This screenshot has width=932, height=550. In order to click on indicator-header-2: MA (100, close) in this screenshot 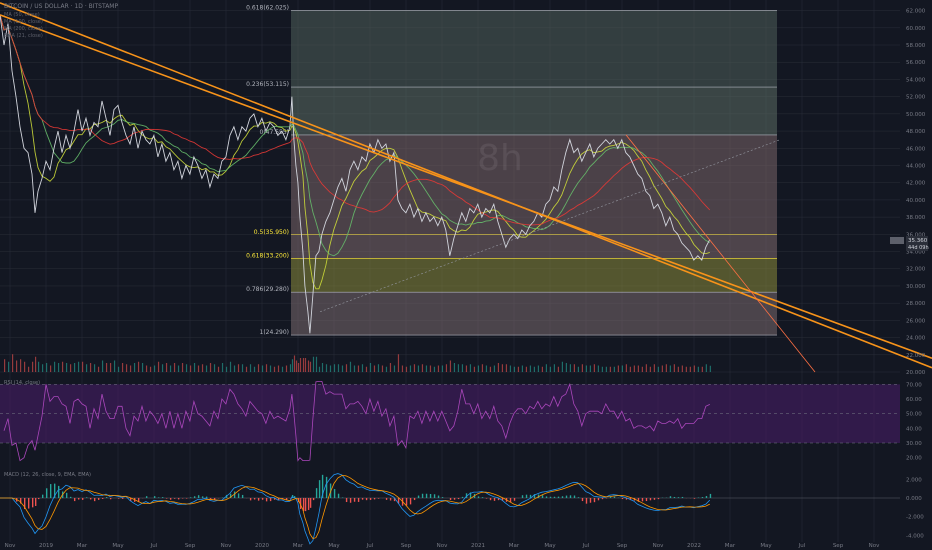, I will do `click(23, 22)`.